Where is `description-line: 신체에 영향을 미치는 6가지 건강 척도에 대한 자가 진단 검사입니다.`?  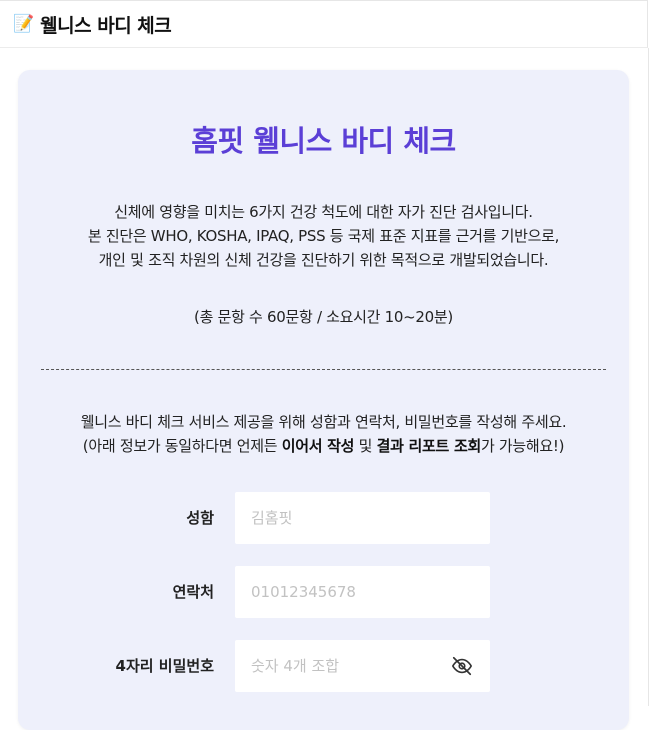 description-line: 신체에 영향을 미치는 6가지 건강 척도에 대한 자가 진단 검사입니다. is located at coordinates (323, 212).